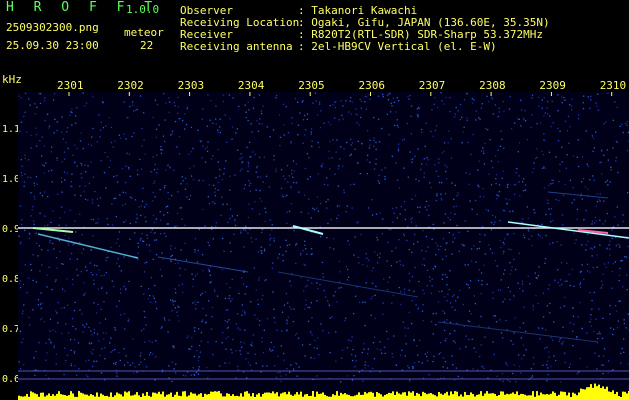 The width and height of the screenshot is (629, 400). What do you see at coordinates (432, 85) in the screenshot?
I see `x-tick-label: 2307` at bounding box center [432, 85].